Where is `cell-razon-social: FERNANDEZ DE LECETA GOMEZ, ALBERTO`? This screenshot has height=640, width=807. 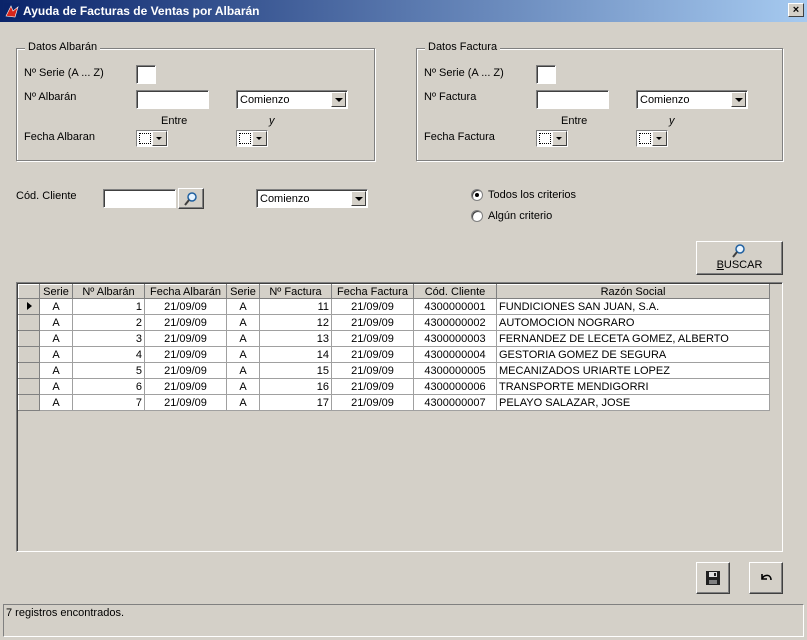
cell-razon-social: FERNANDEZ DE LECETA GOMEZ, ALBERTO is located at coordinates (633, 338).